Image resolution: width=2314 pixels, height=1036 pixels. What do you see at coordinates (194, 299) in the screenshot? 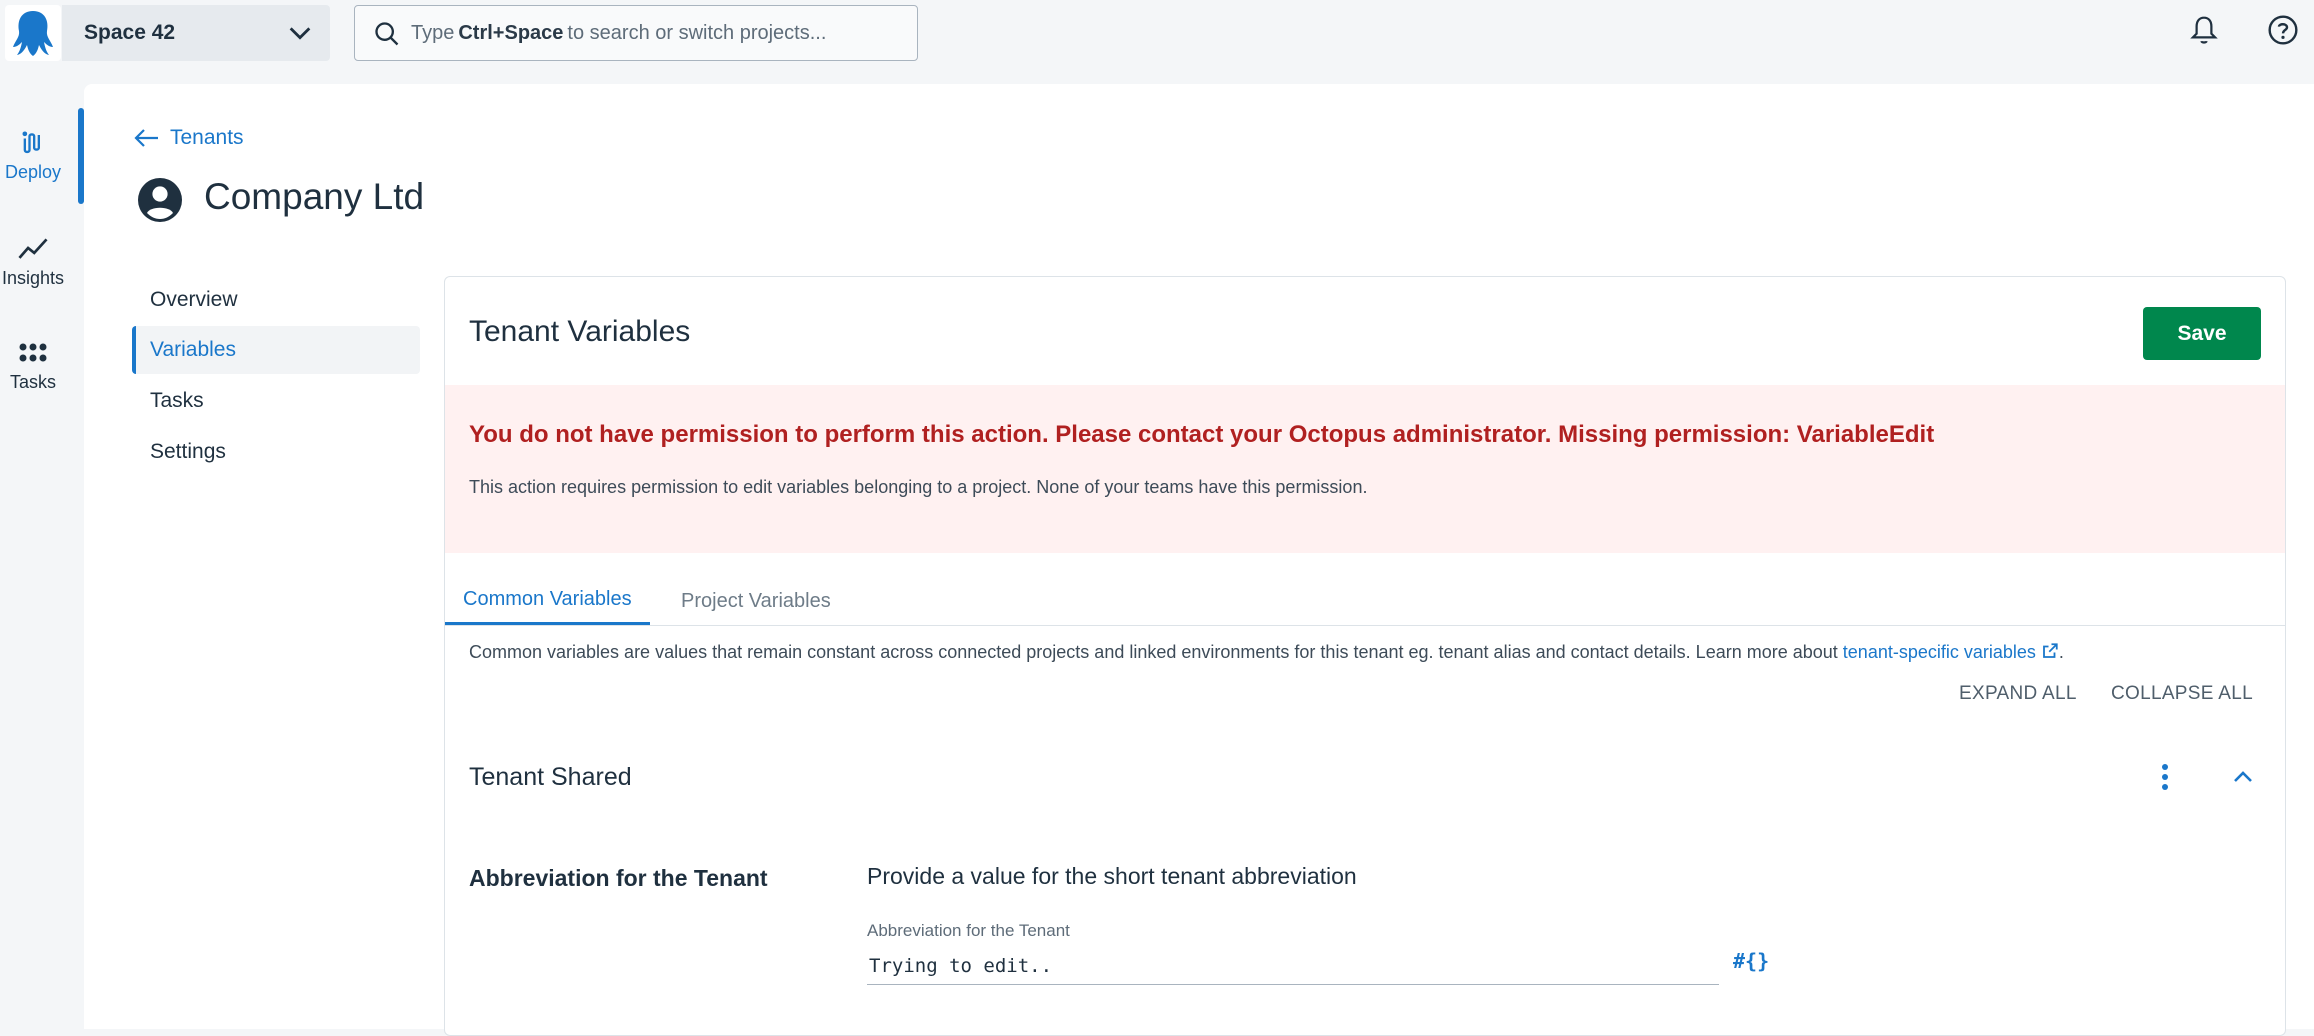
I see `sidenav-label: Overview` at bounding box center [194, 299].